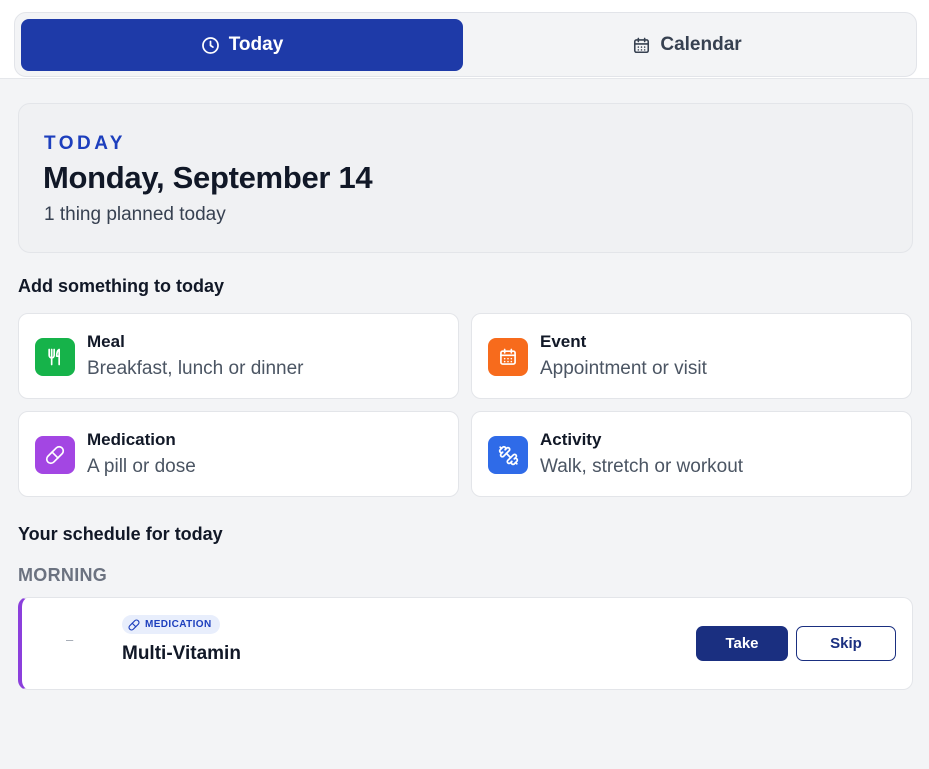 Image resolution: width=929 pixels, height=769 pixels. Describe the element at coordinates (210, 45) in the screenshot. I see `clock-icon` at that location.